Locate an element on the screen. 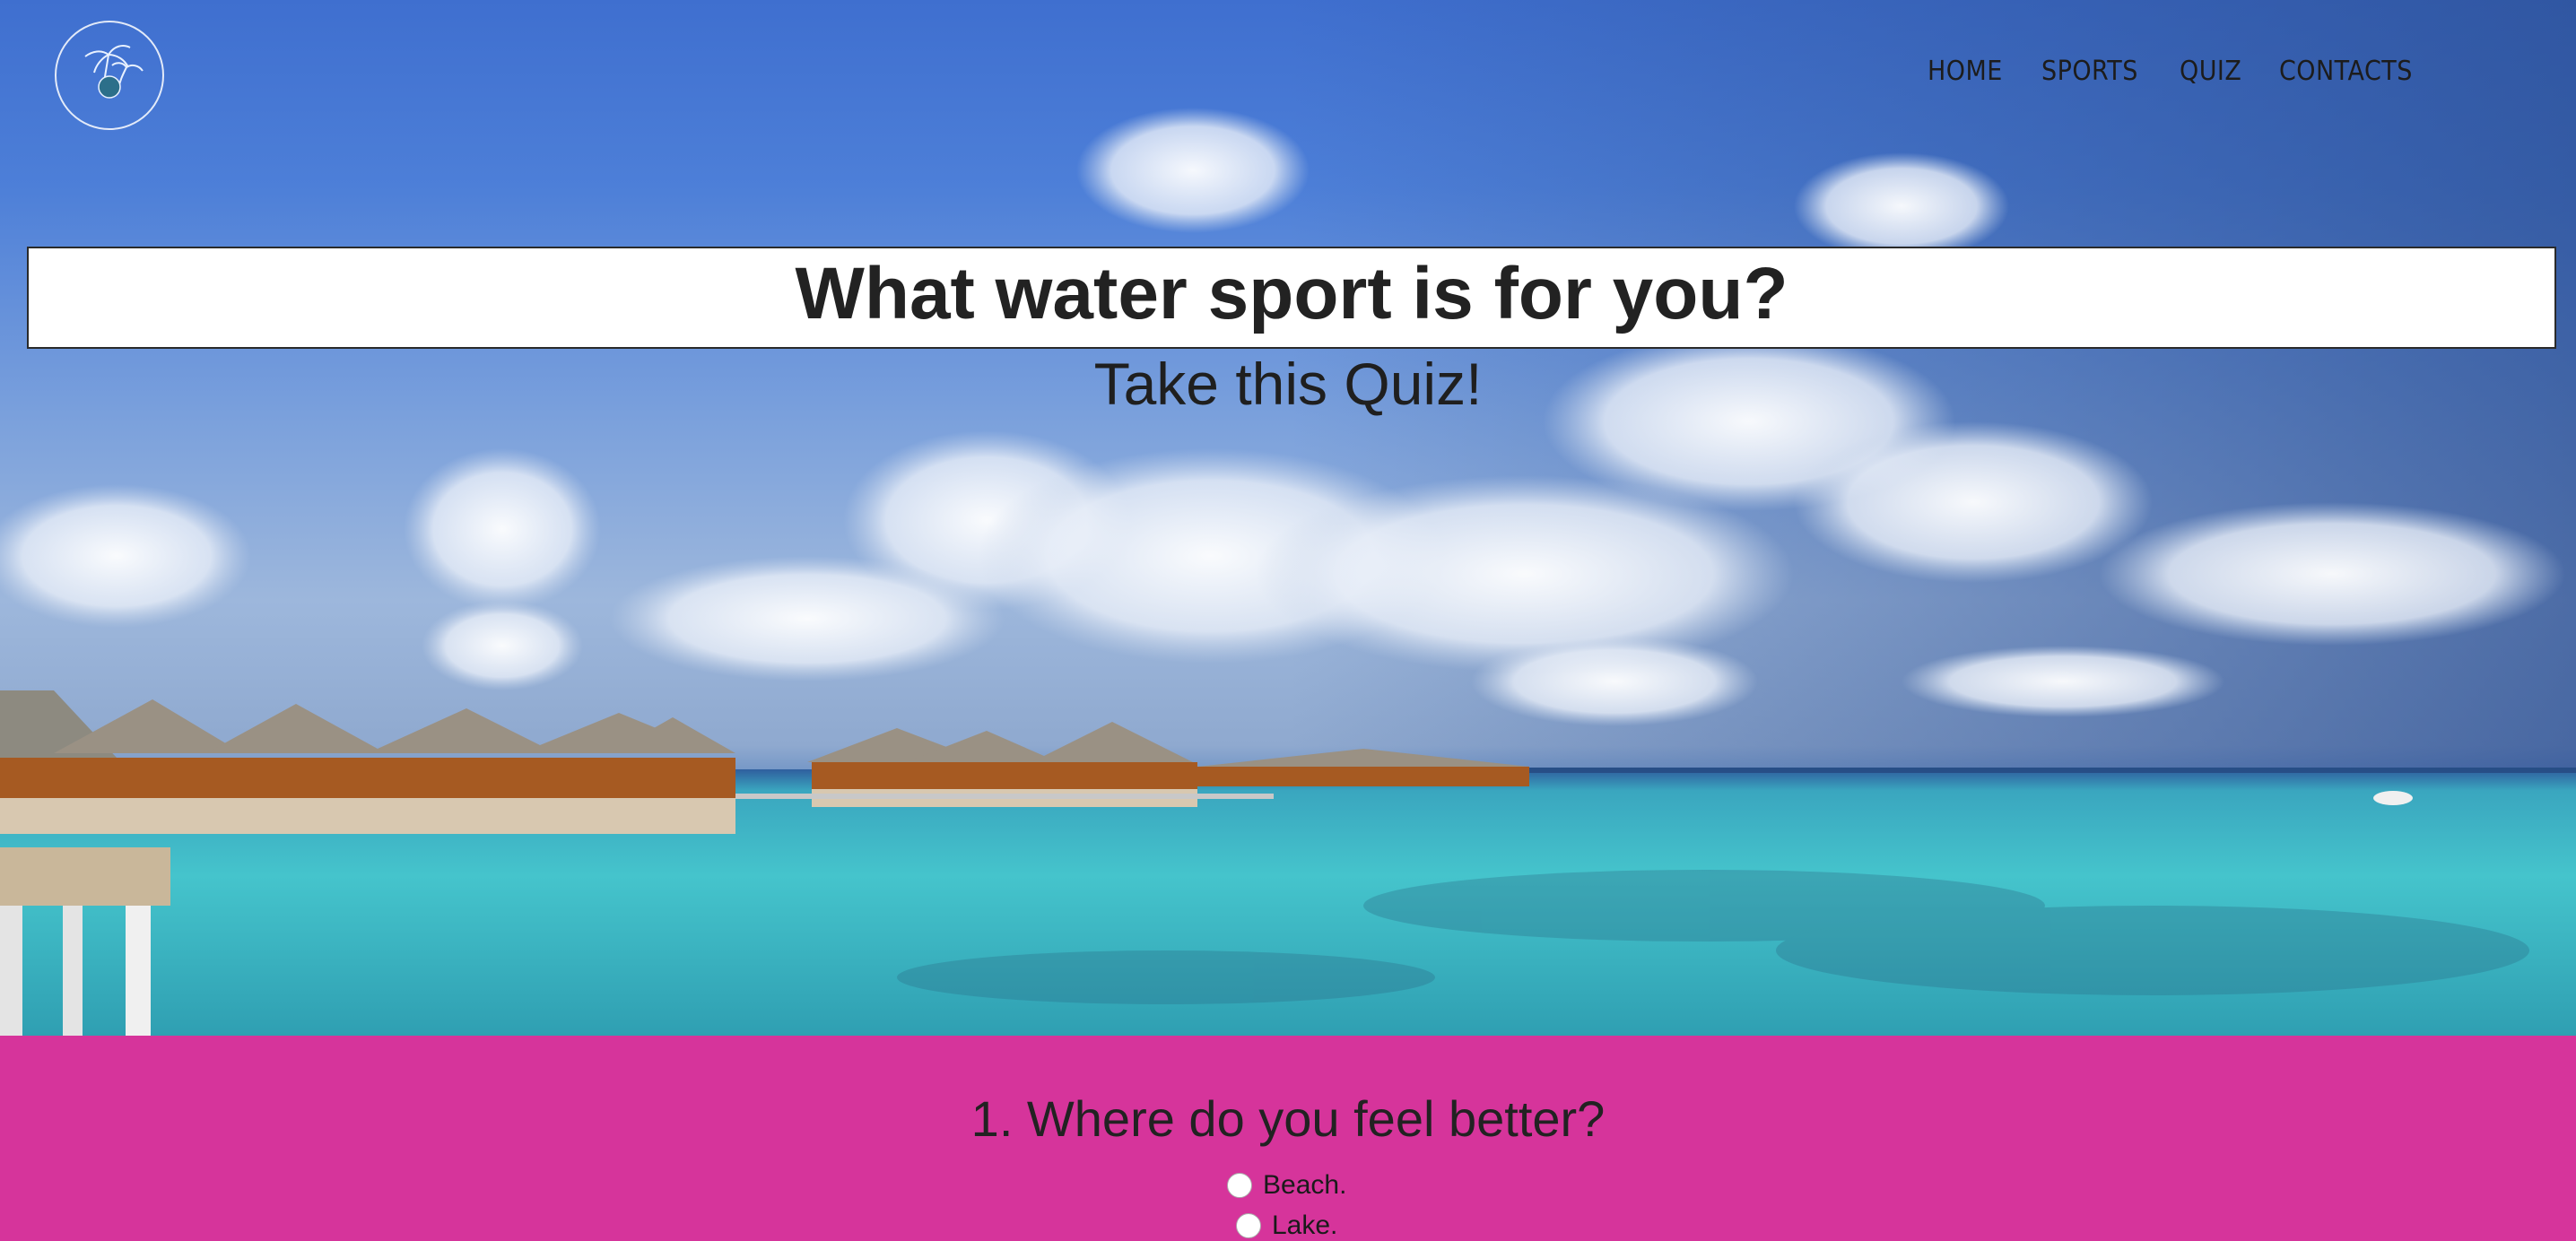 The image size is (2576, 1241). quiz-option-lake: Lake. is located at coordinates (1286, 1226).